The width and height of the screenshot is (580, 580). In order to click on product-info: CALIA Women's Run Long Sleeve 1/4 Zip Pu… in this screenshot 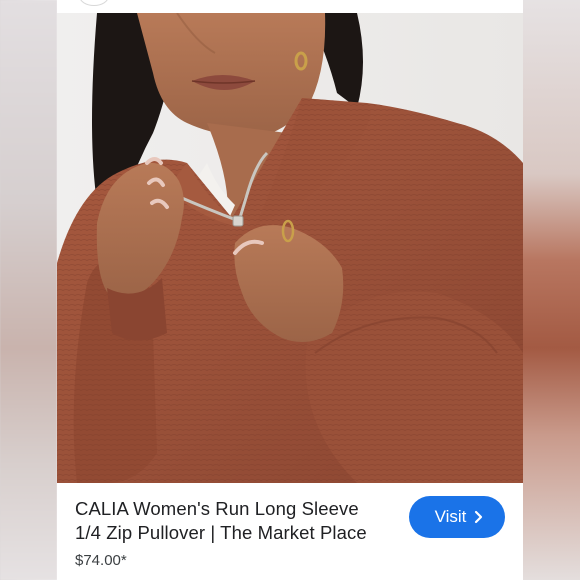, I will do `click(290, 531)`.